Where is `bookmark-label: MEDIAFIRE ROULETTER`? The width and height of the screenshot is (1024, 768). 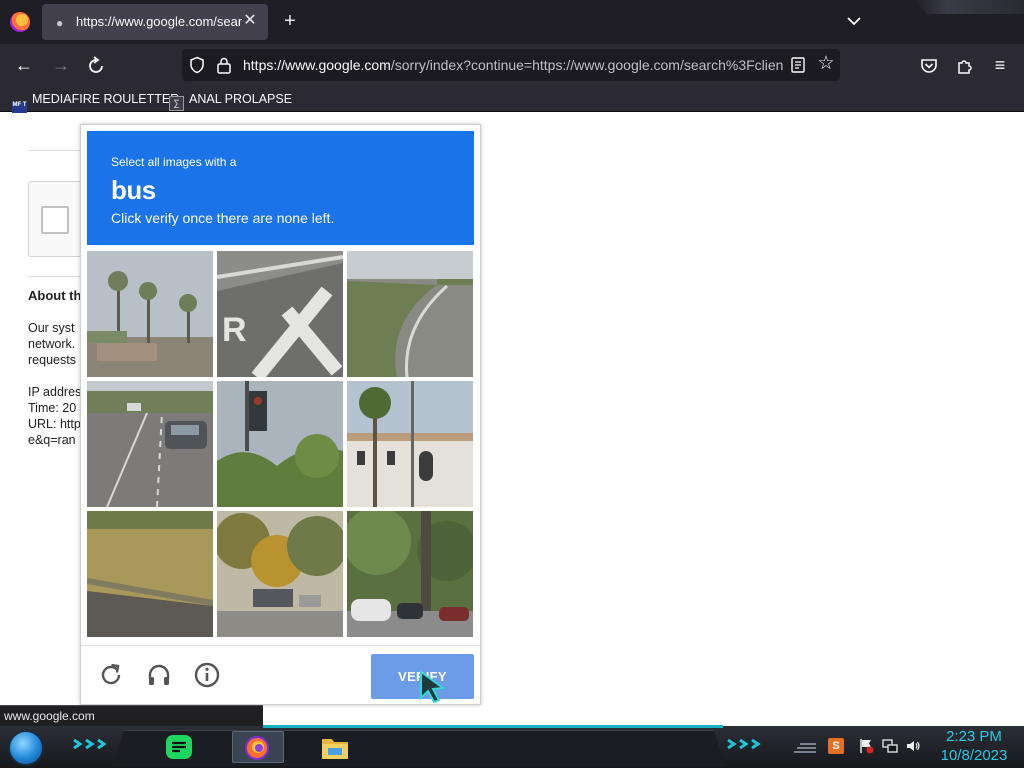 bookmark-label: MEDIAFIRE ROULETTER is located at coordinates (106, 99).